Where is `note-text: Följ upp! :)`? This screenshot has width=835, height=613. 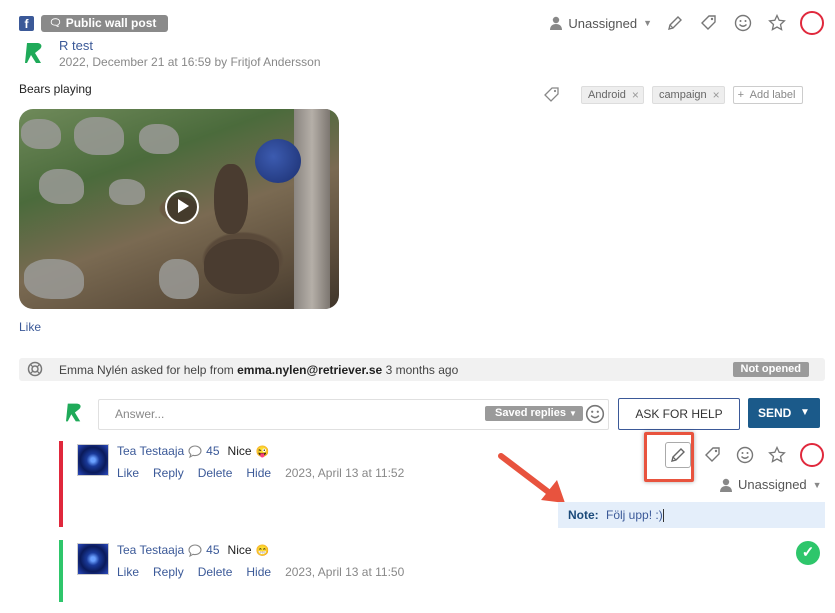 note-text: Följ upp! :) is located at coordinates (634, 515).